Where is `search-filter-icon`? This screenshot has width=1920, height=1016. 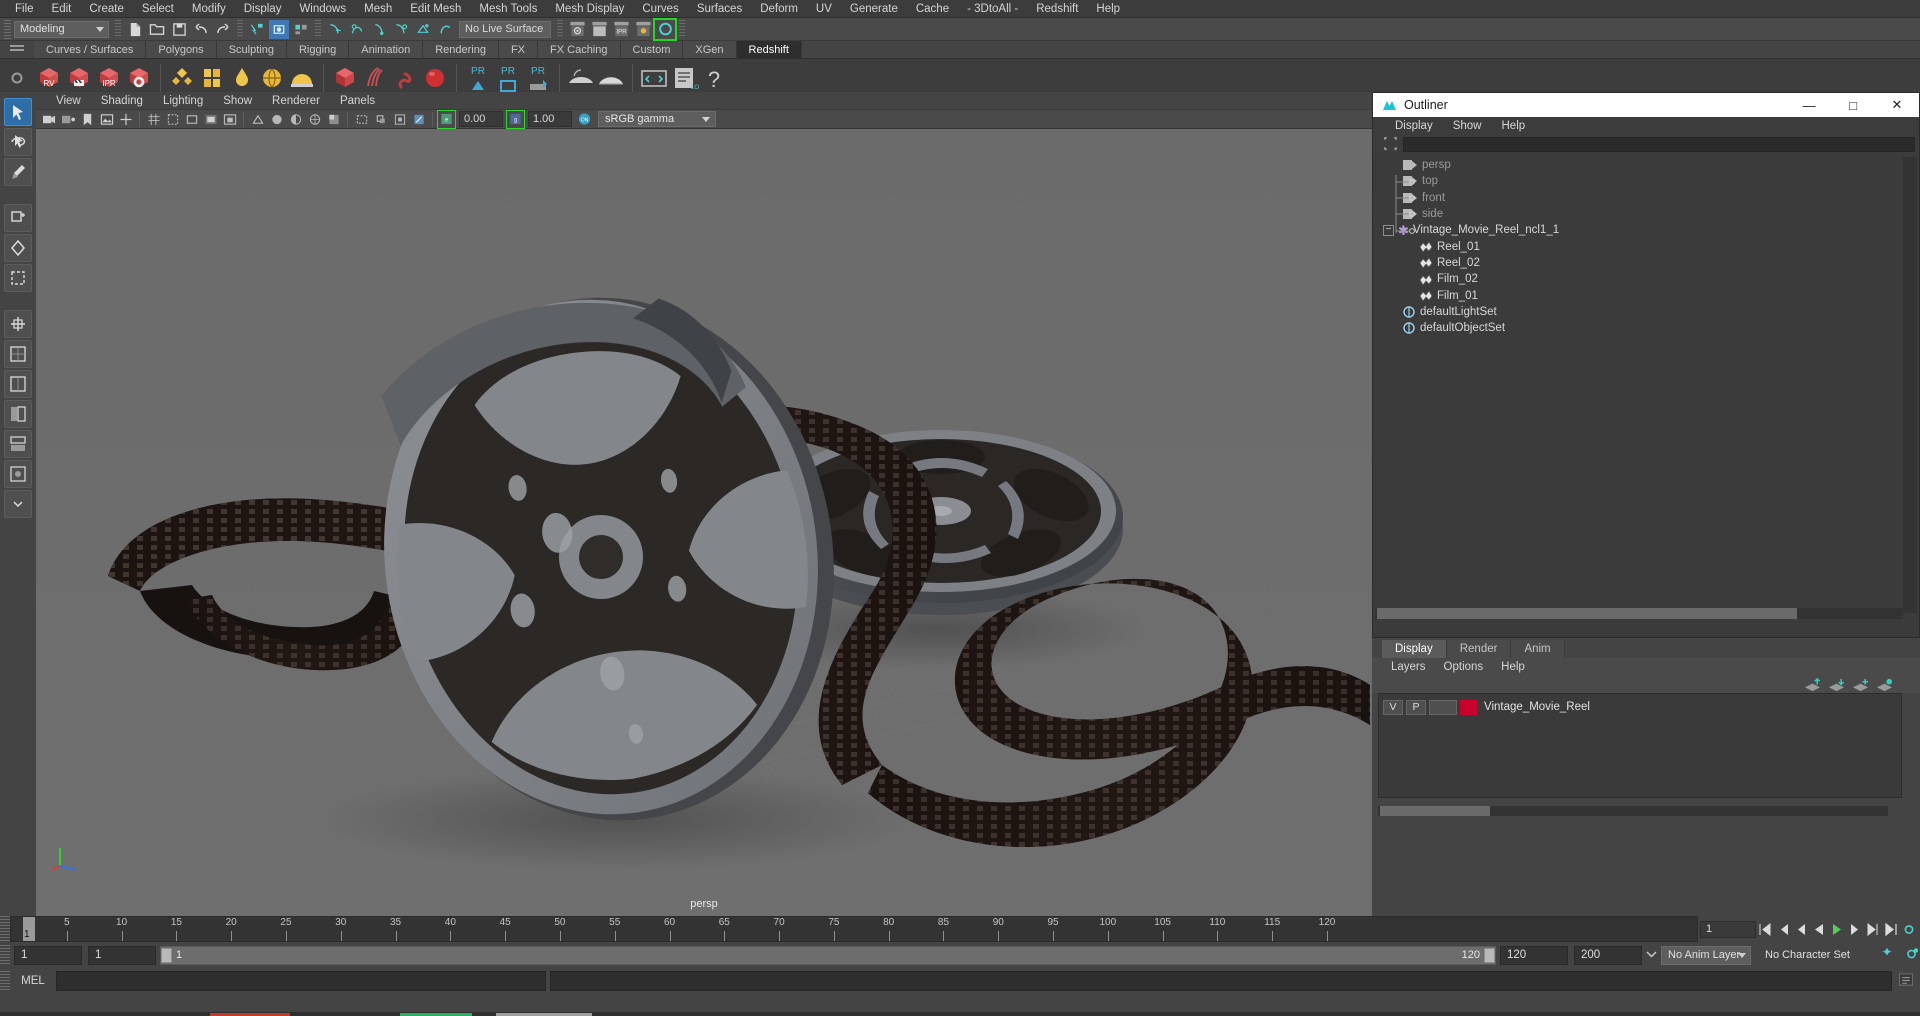 search-filter-icon is located at coordinates (1391, 144).